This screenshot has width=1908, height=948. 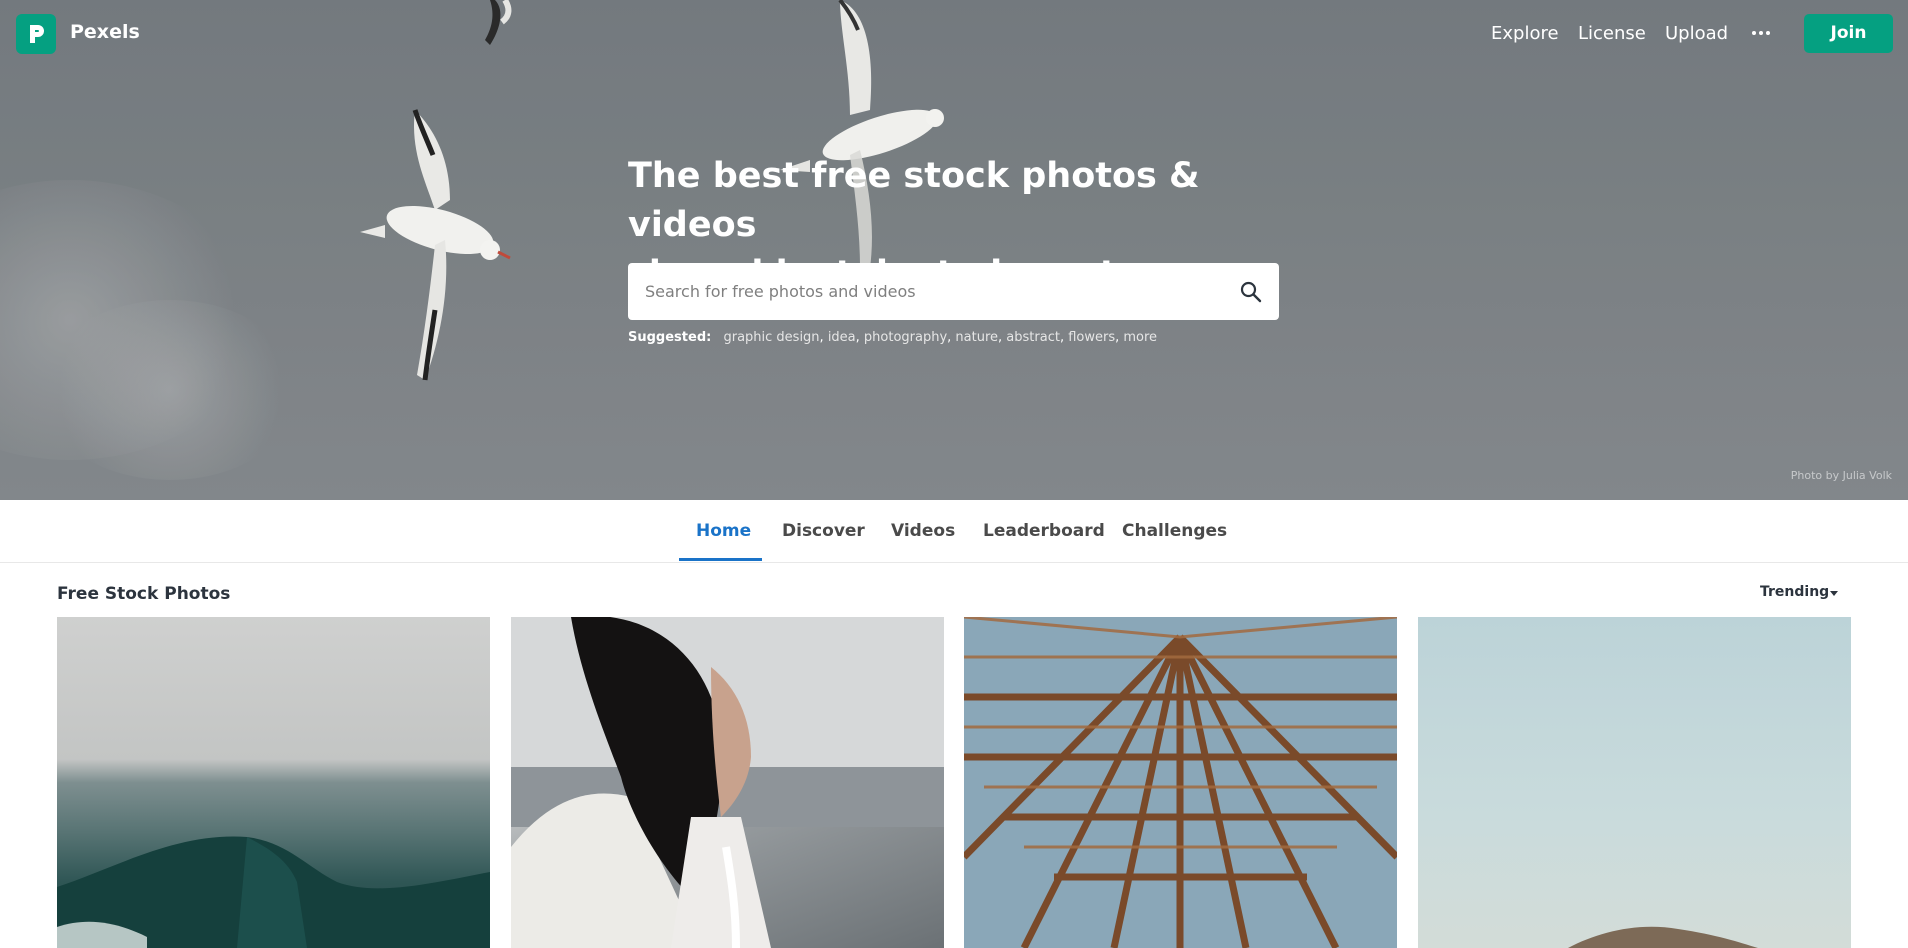 What do you see at coordinates (1251, 292) in the screenshot?
I see `search-icon` at bounding box center [1251, 292].